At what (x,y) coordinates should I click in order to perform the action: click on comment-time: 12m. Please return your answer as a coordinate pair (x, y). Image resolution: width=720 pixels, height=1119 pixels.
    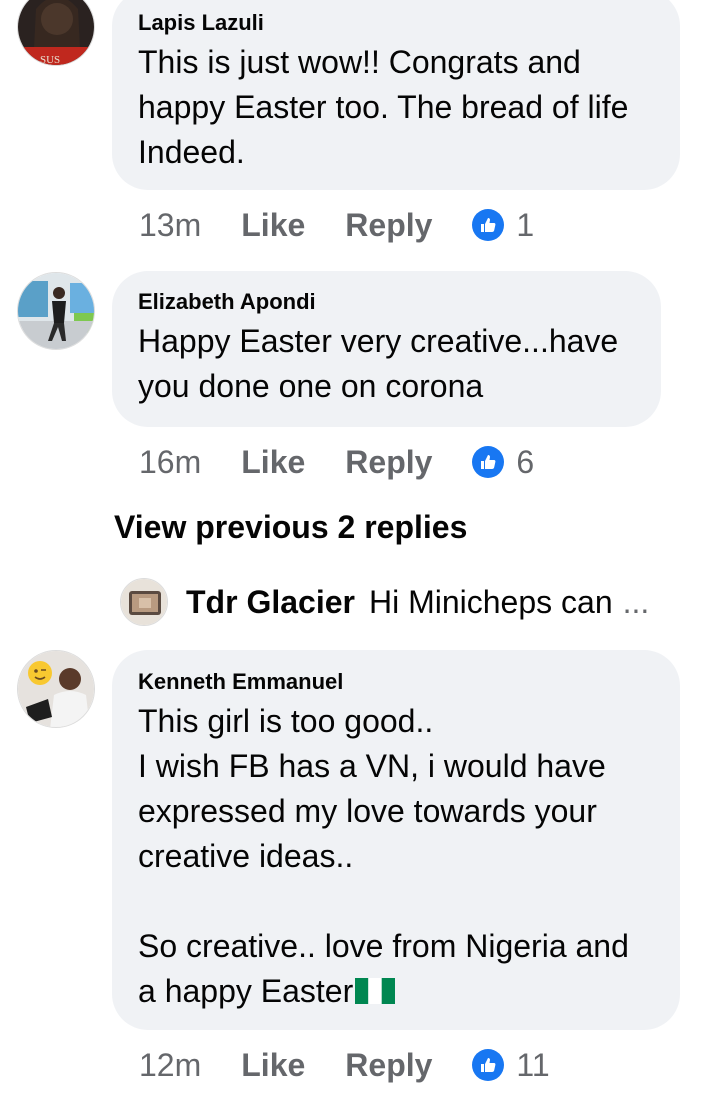
    Looking at the image, I should click on (170, 1065).